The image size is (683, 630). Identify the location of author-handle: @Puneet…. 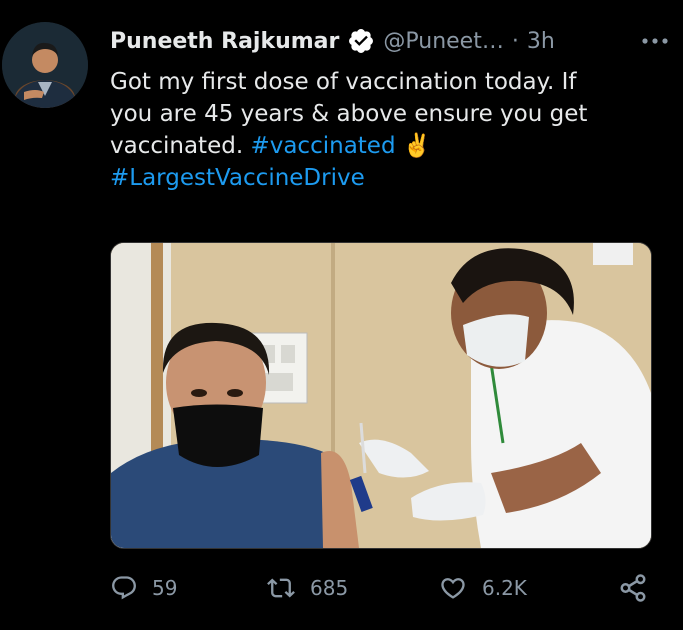
(443, 41).